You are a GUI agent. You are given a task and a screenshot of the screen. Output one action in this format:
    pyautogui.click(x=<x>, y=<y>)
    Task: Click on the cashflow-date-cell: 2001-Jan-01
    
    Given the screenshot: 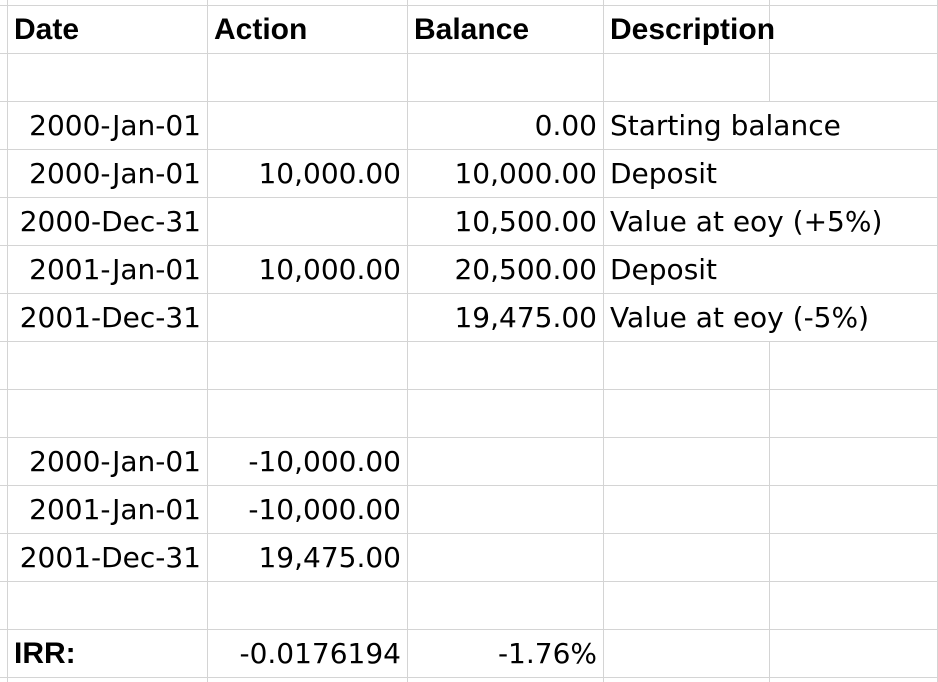 What is the action you would take?
    pyautogui.click(x=108, y=510)
    